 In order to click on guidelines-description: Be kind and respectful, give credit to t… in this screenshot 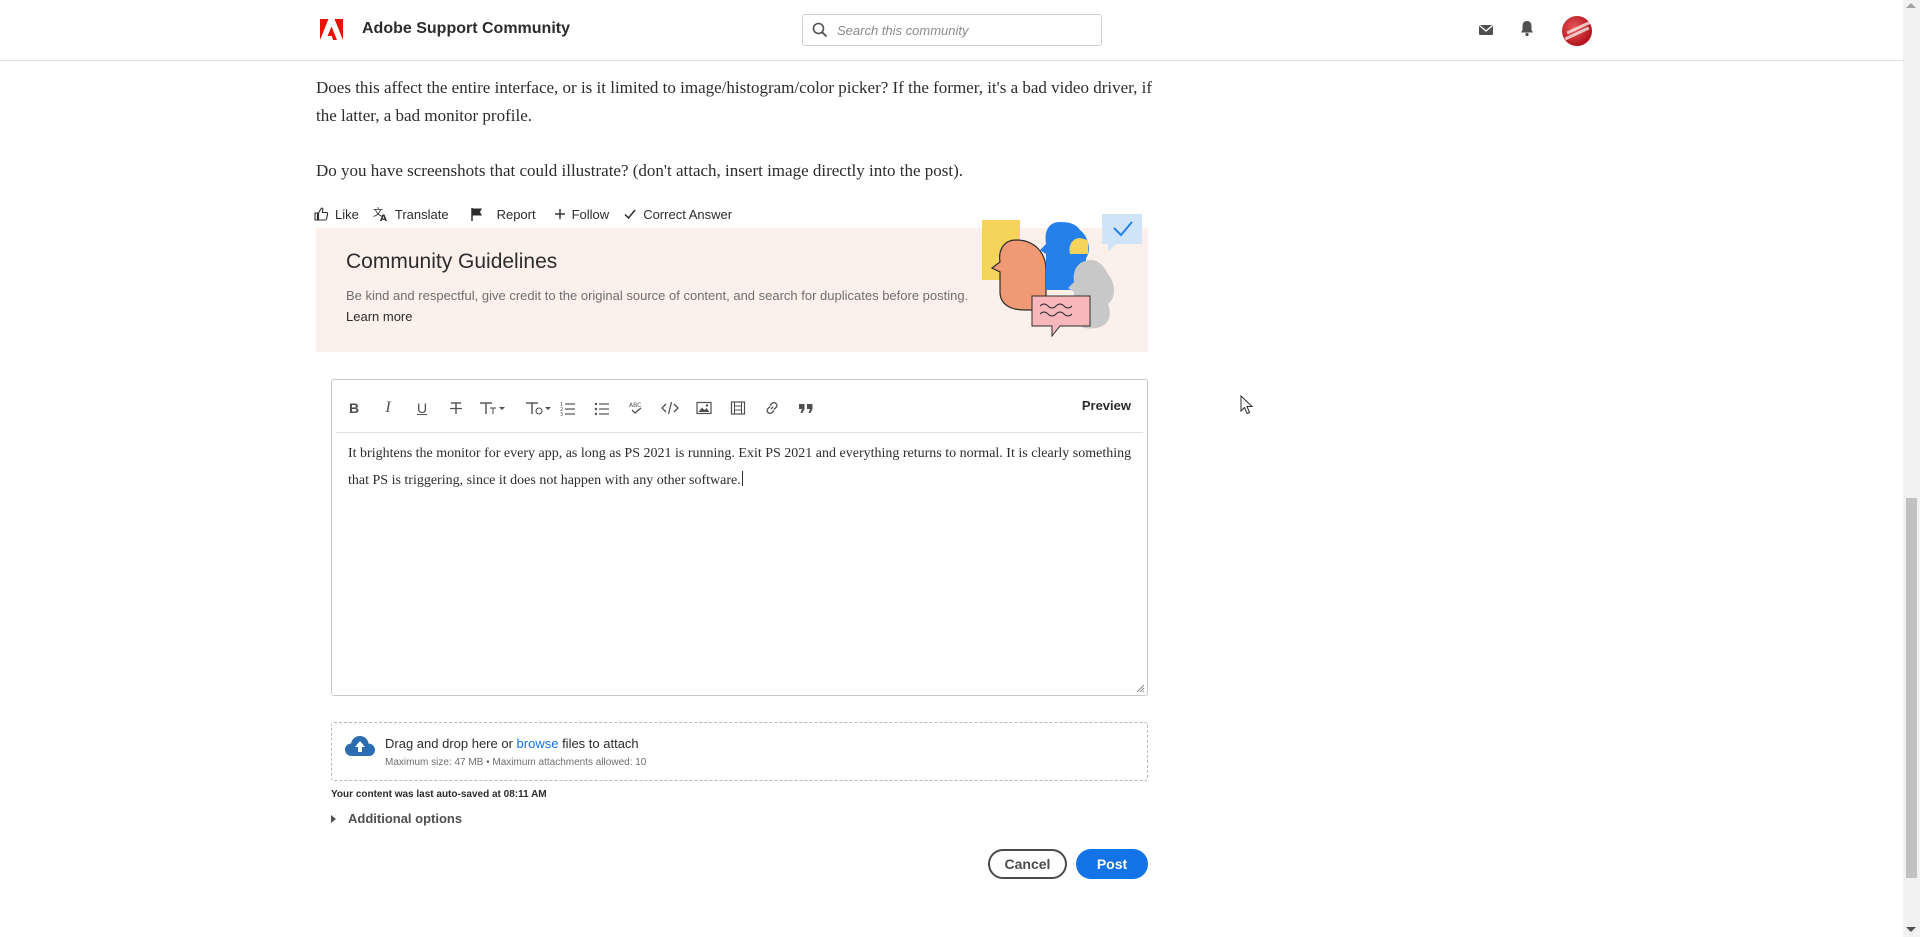, I will do `click(657, 295)`.